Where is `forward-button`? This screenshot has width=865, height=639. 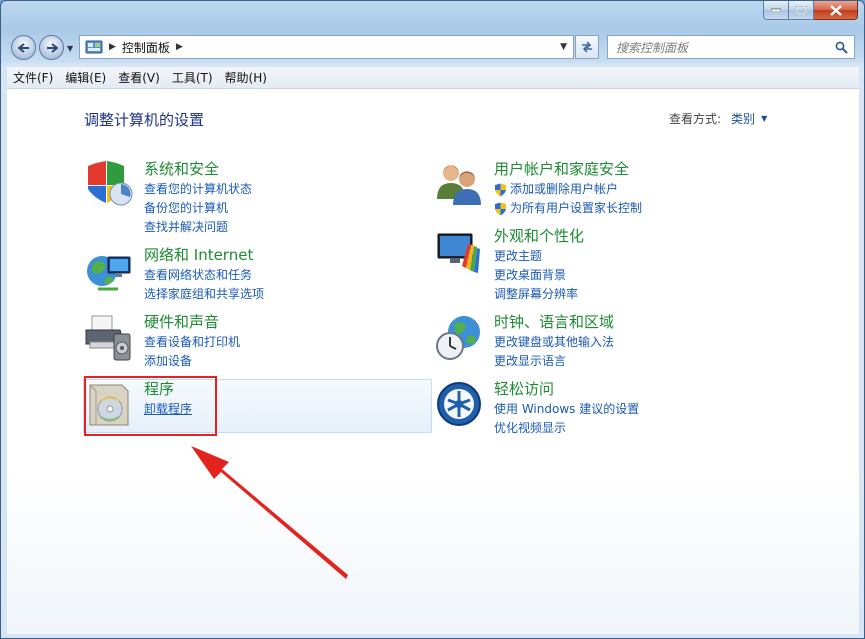 forward-button is located at coordinates (51, 47).